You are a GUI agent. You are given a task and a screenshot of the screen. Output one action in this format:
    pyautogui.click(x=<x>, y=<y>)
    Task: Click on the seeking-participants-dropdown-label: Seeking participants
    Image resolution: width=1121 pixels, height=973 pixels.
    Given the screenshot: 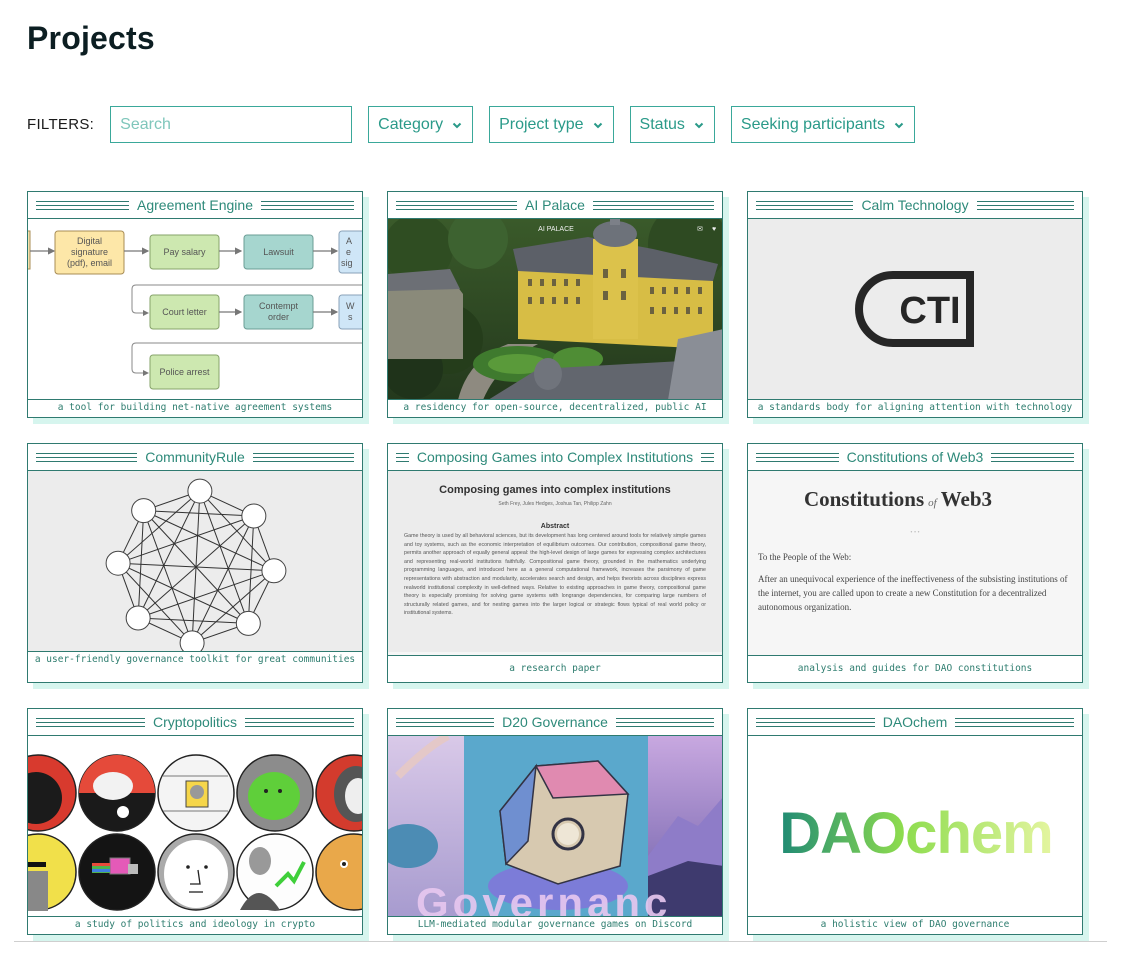 What is the action you would take?
    pyautogui.click(x=812, y=124)
    